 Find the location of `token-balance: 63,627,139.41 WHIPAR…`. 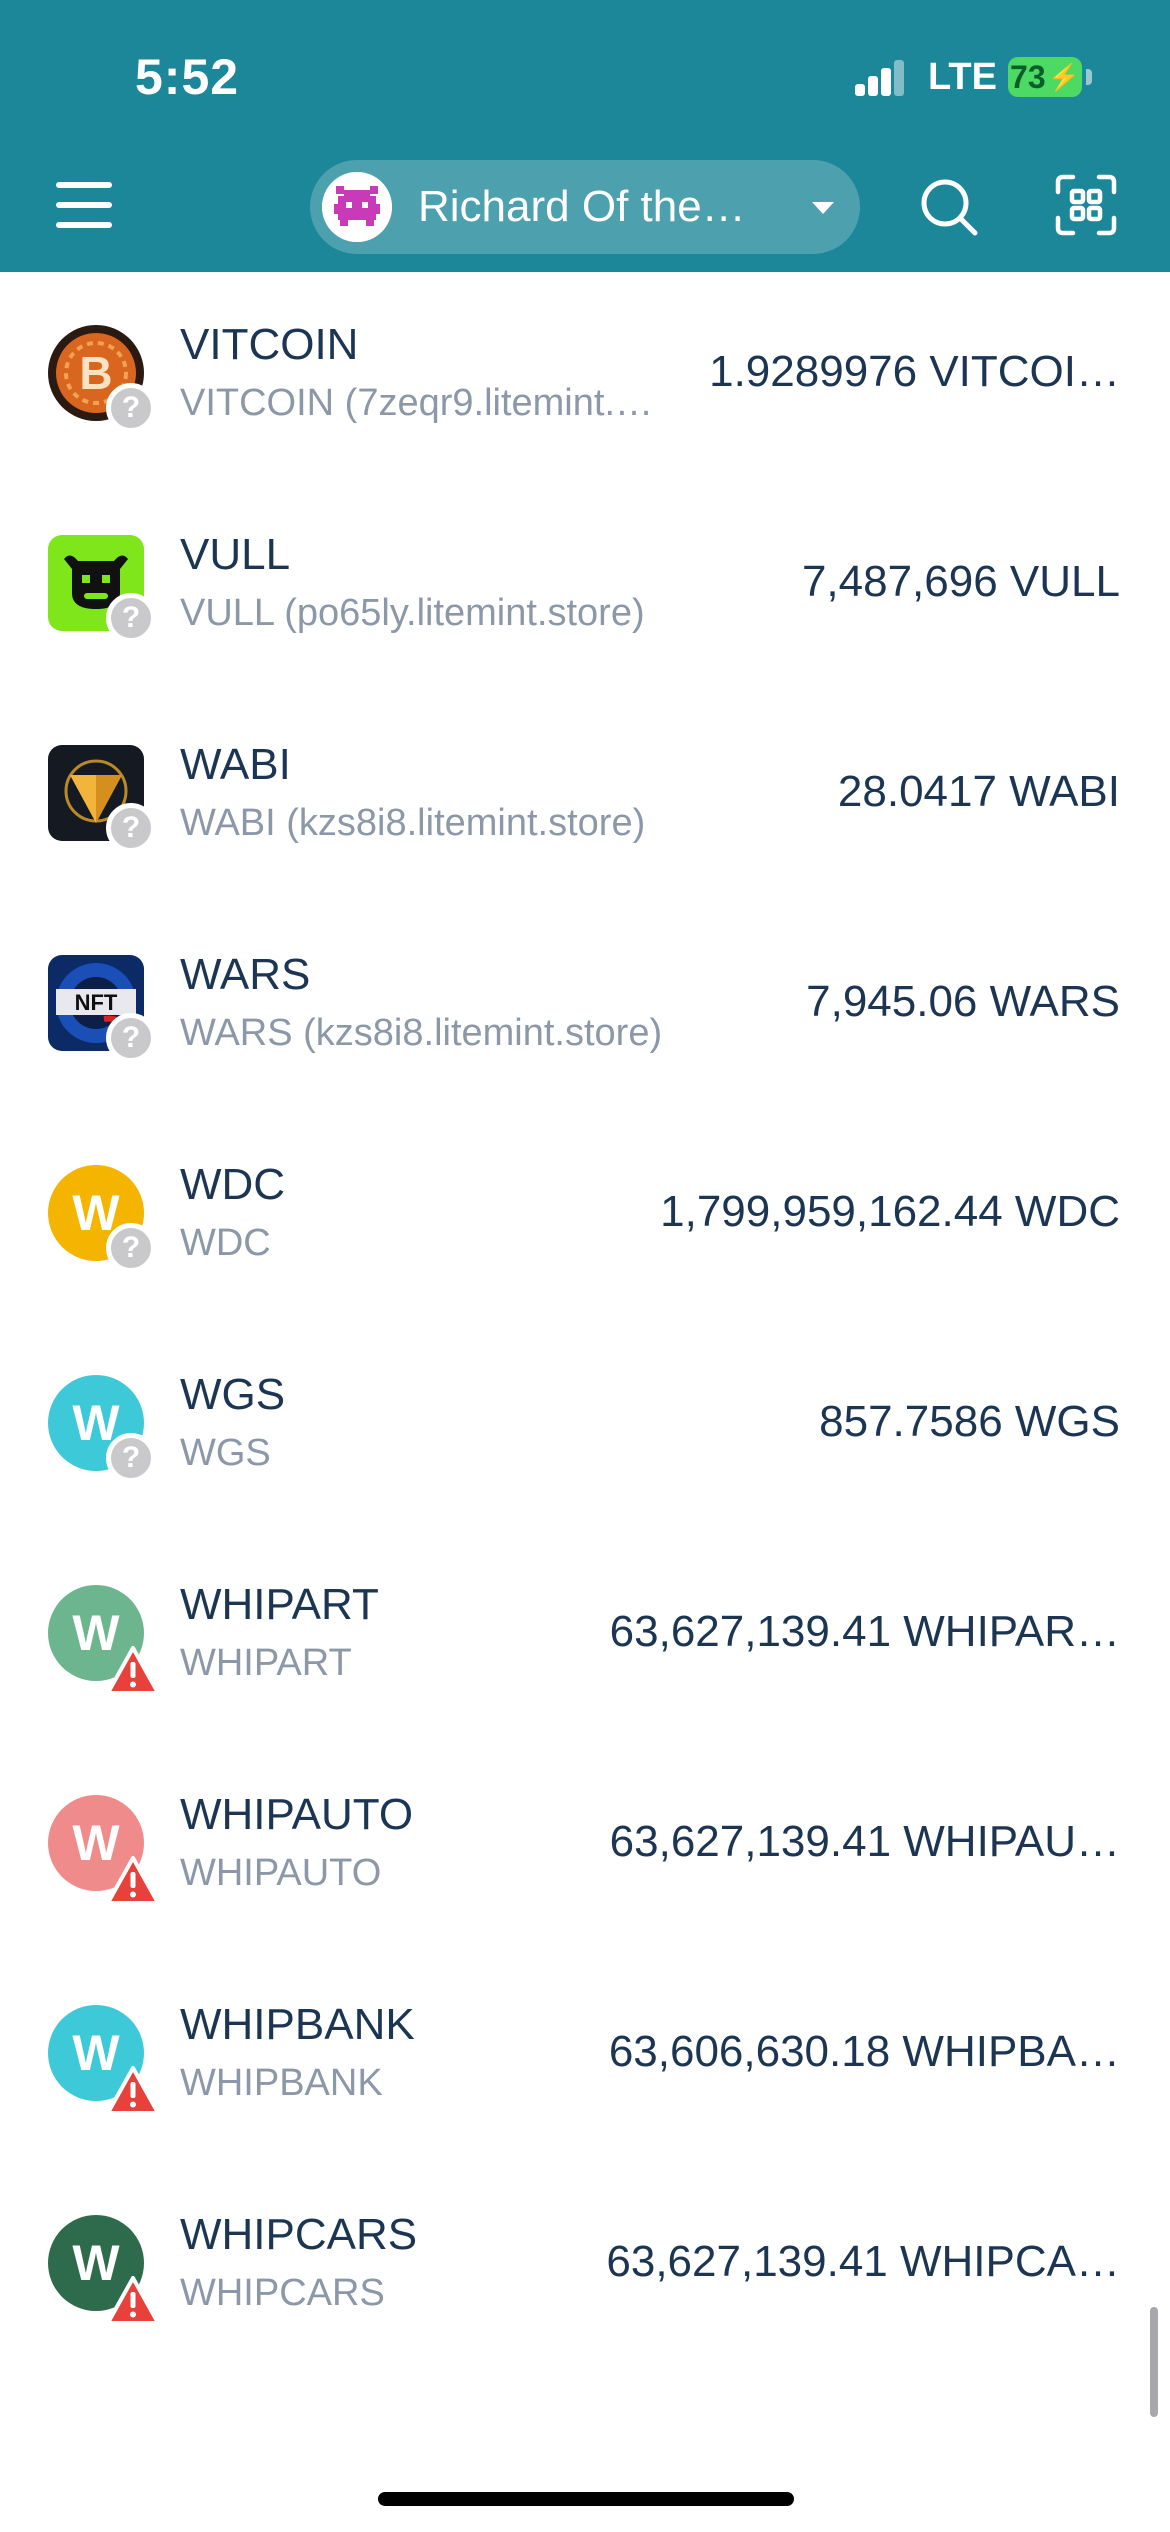

token-balance: 63,627,139.41 WHIPAR… is located at coordinates (864, 1631).